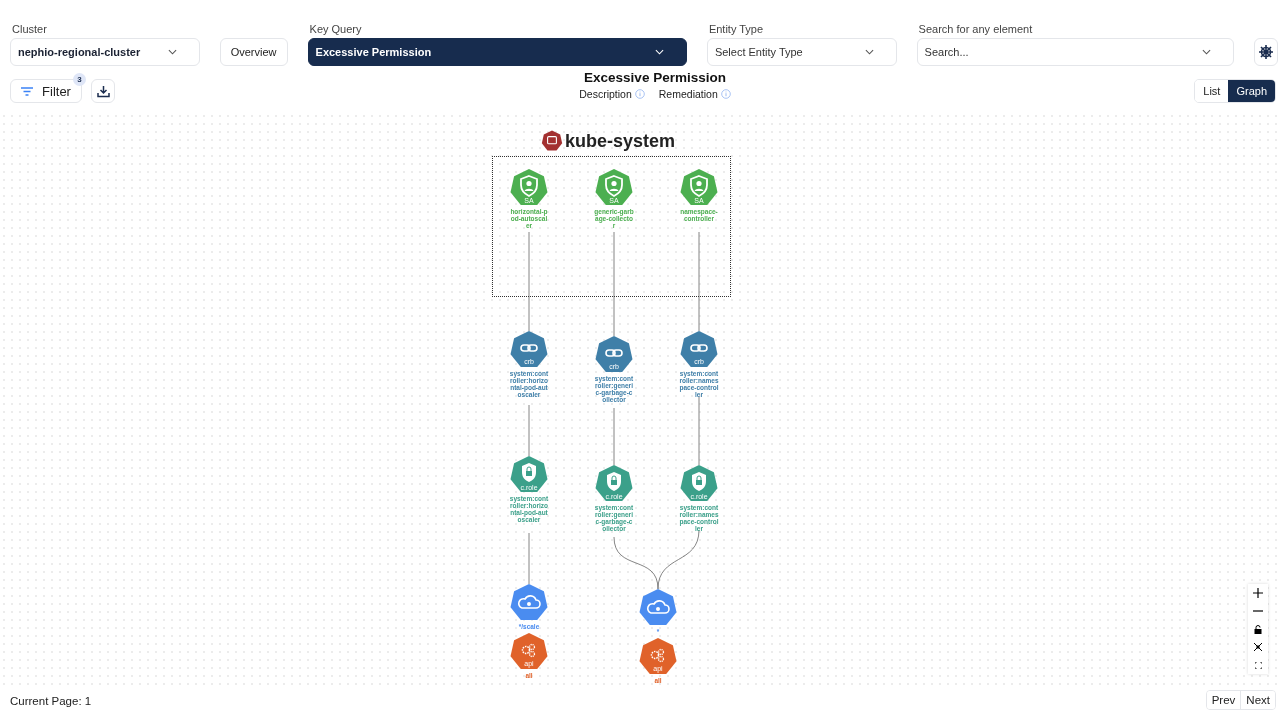 This screenshot has width=1278, height=710. Describe the element at coordinates (801, 52) in the screenshot. I see `entity-type-select: Select Entity Type` at that location.